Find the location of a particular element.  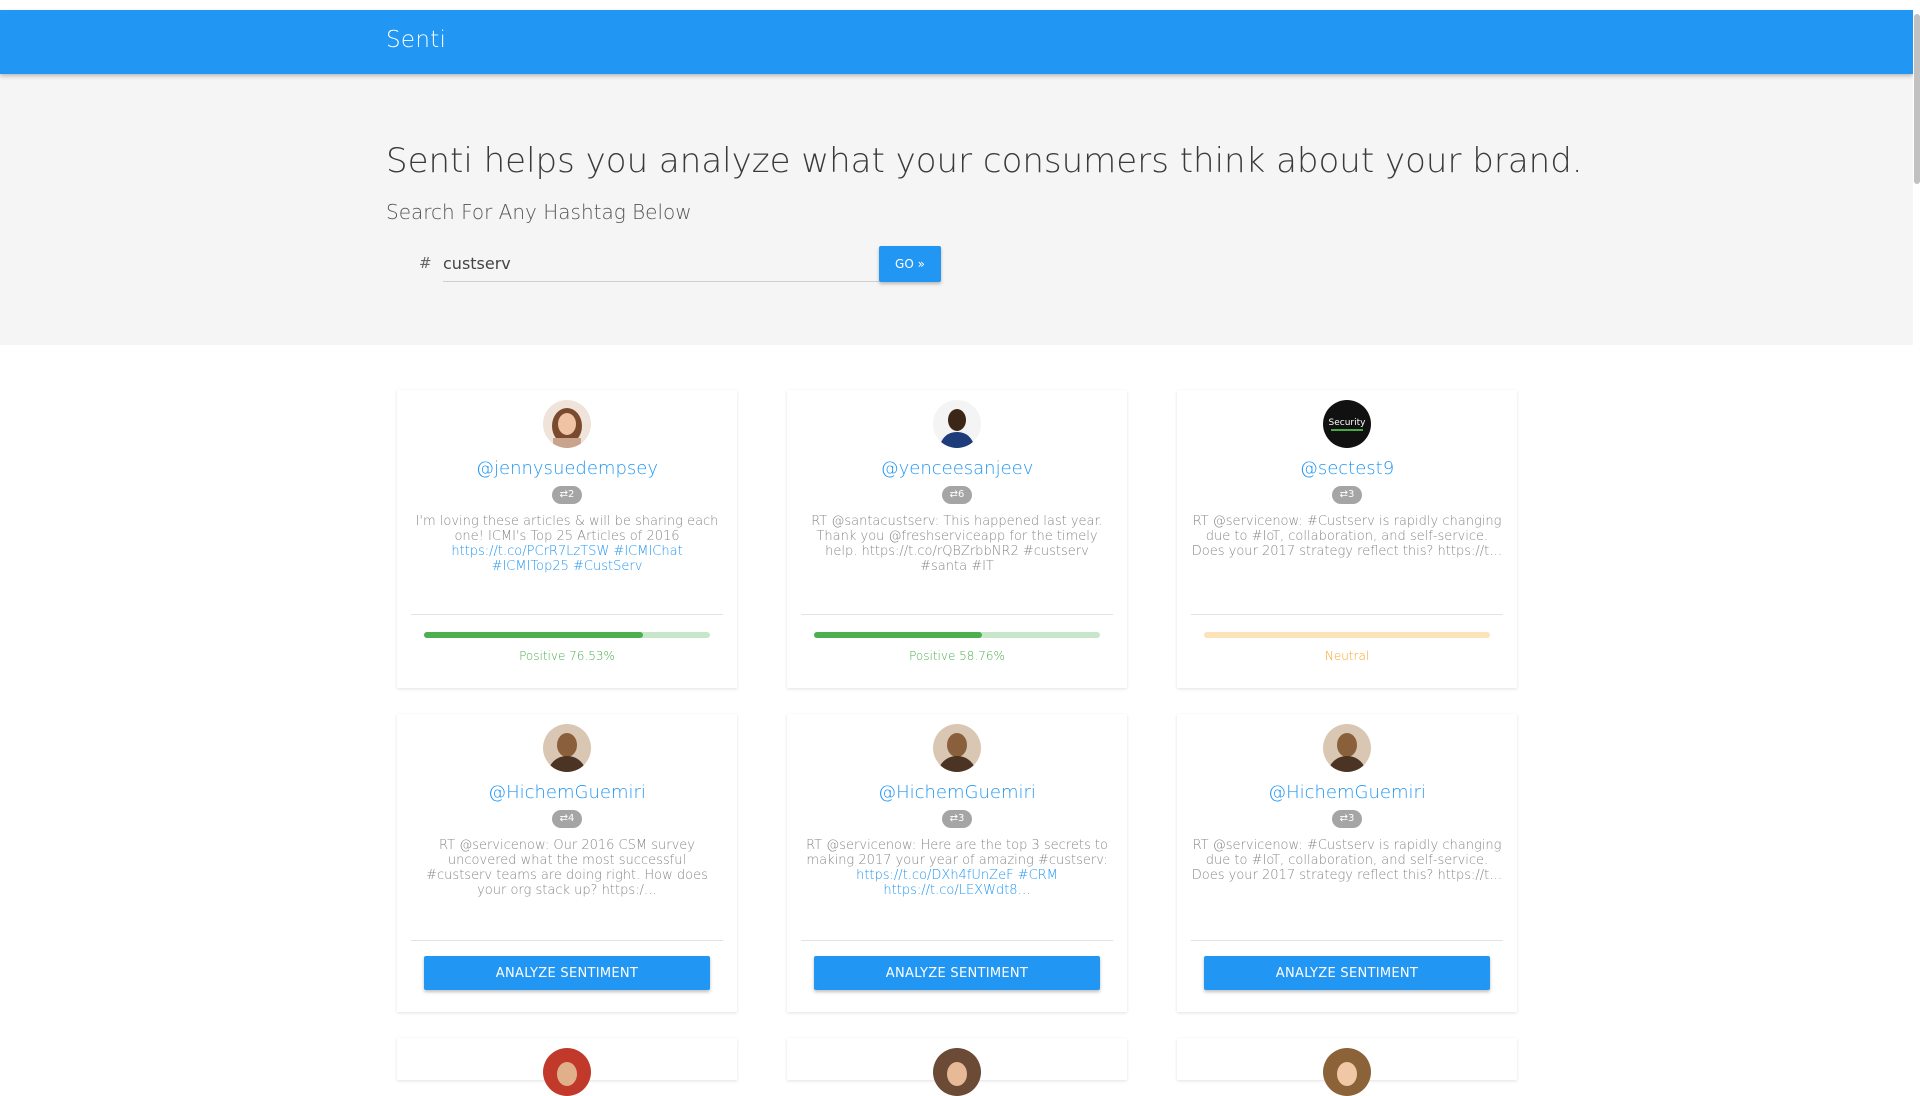

tweet-handle: @jennysuedempsey is located at coordinates (567, 468).